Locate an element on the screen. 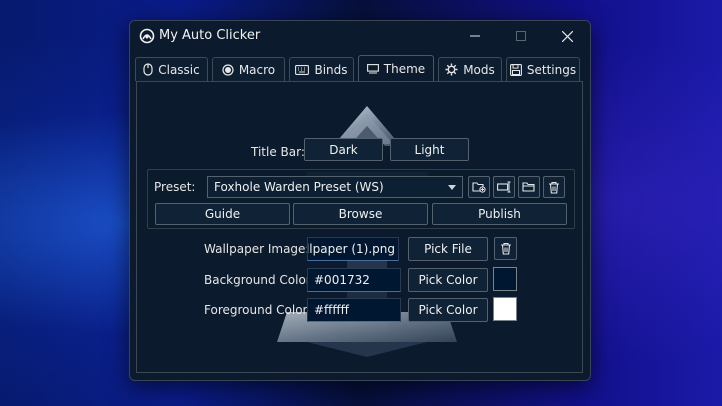 The image size is (722, 406). rename-icon is located at coordinates (503, 187).